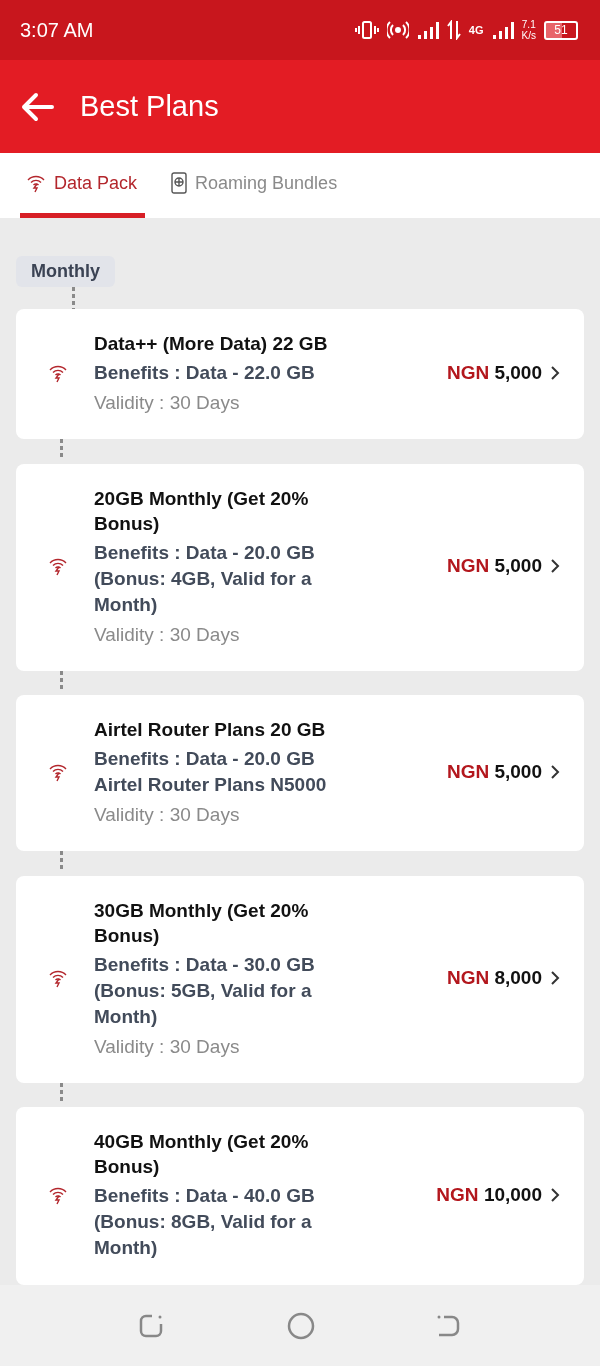  I want to click on battery-indicator: 51, so click(561, 30).